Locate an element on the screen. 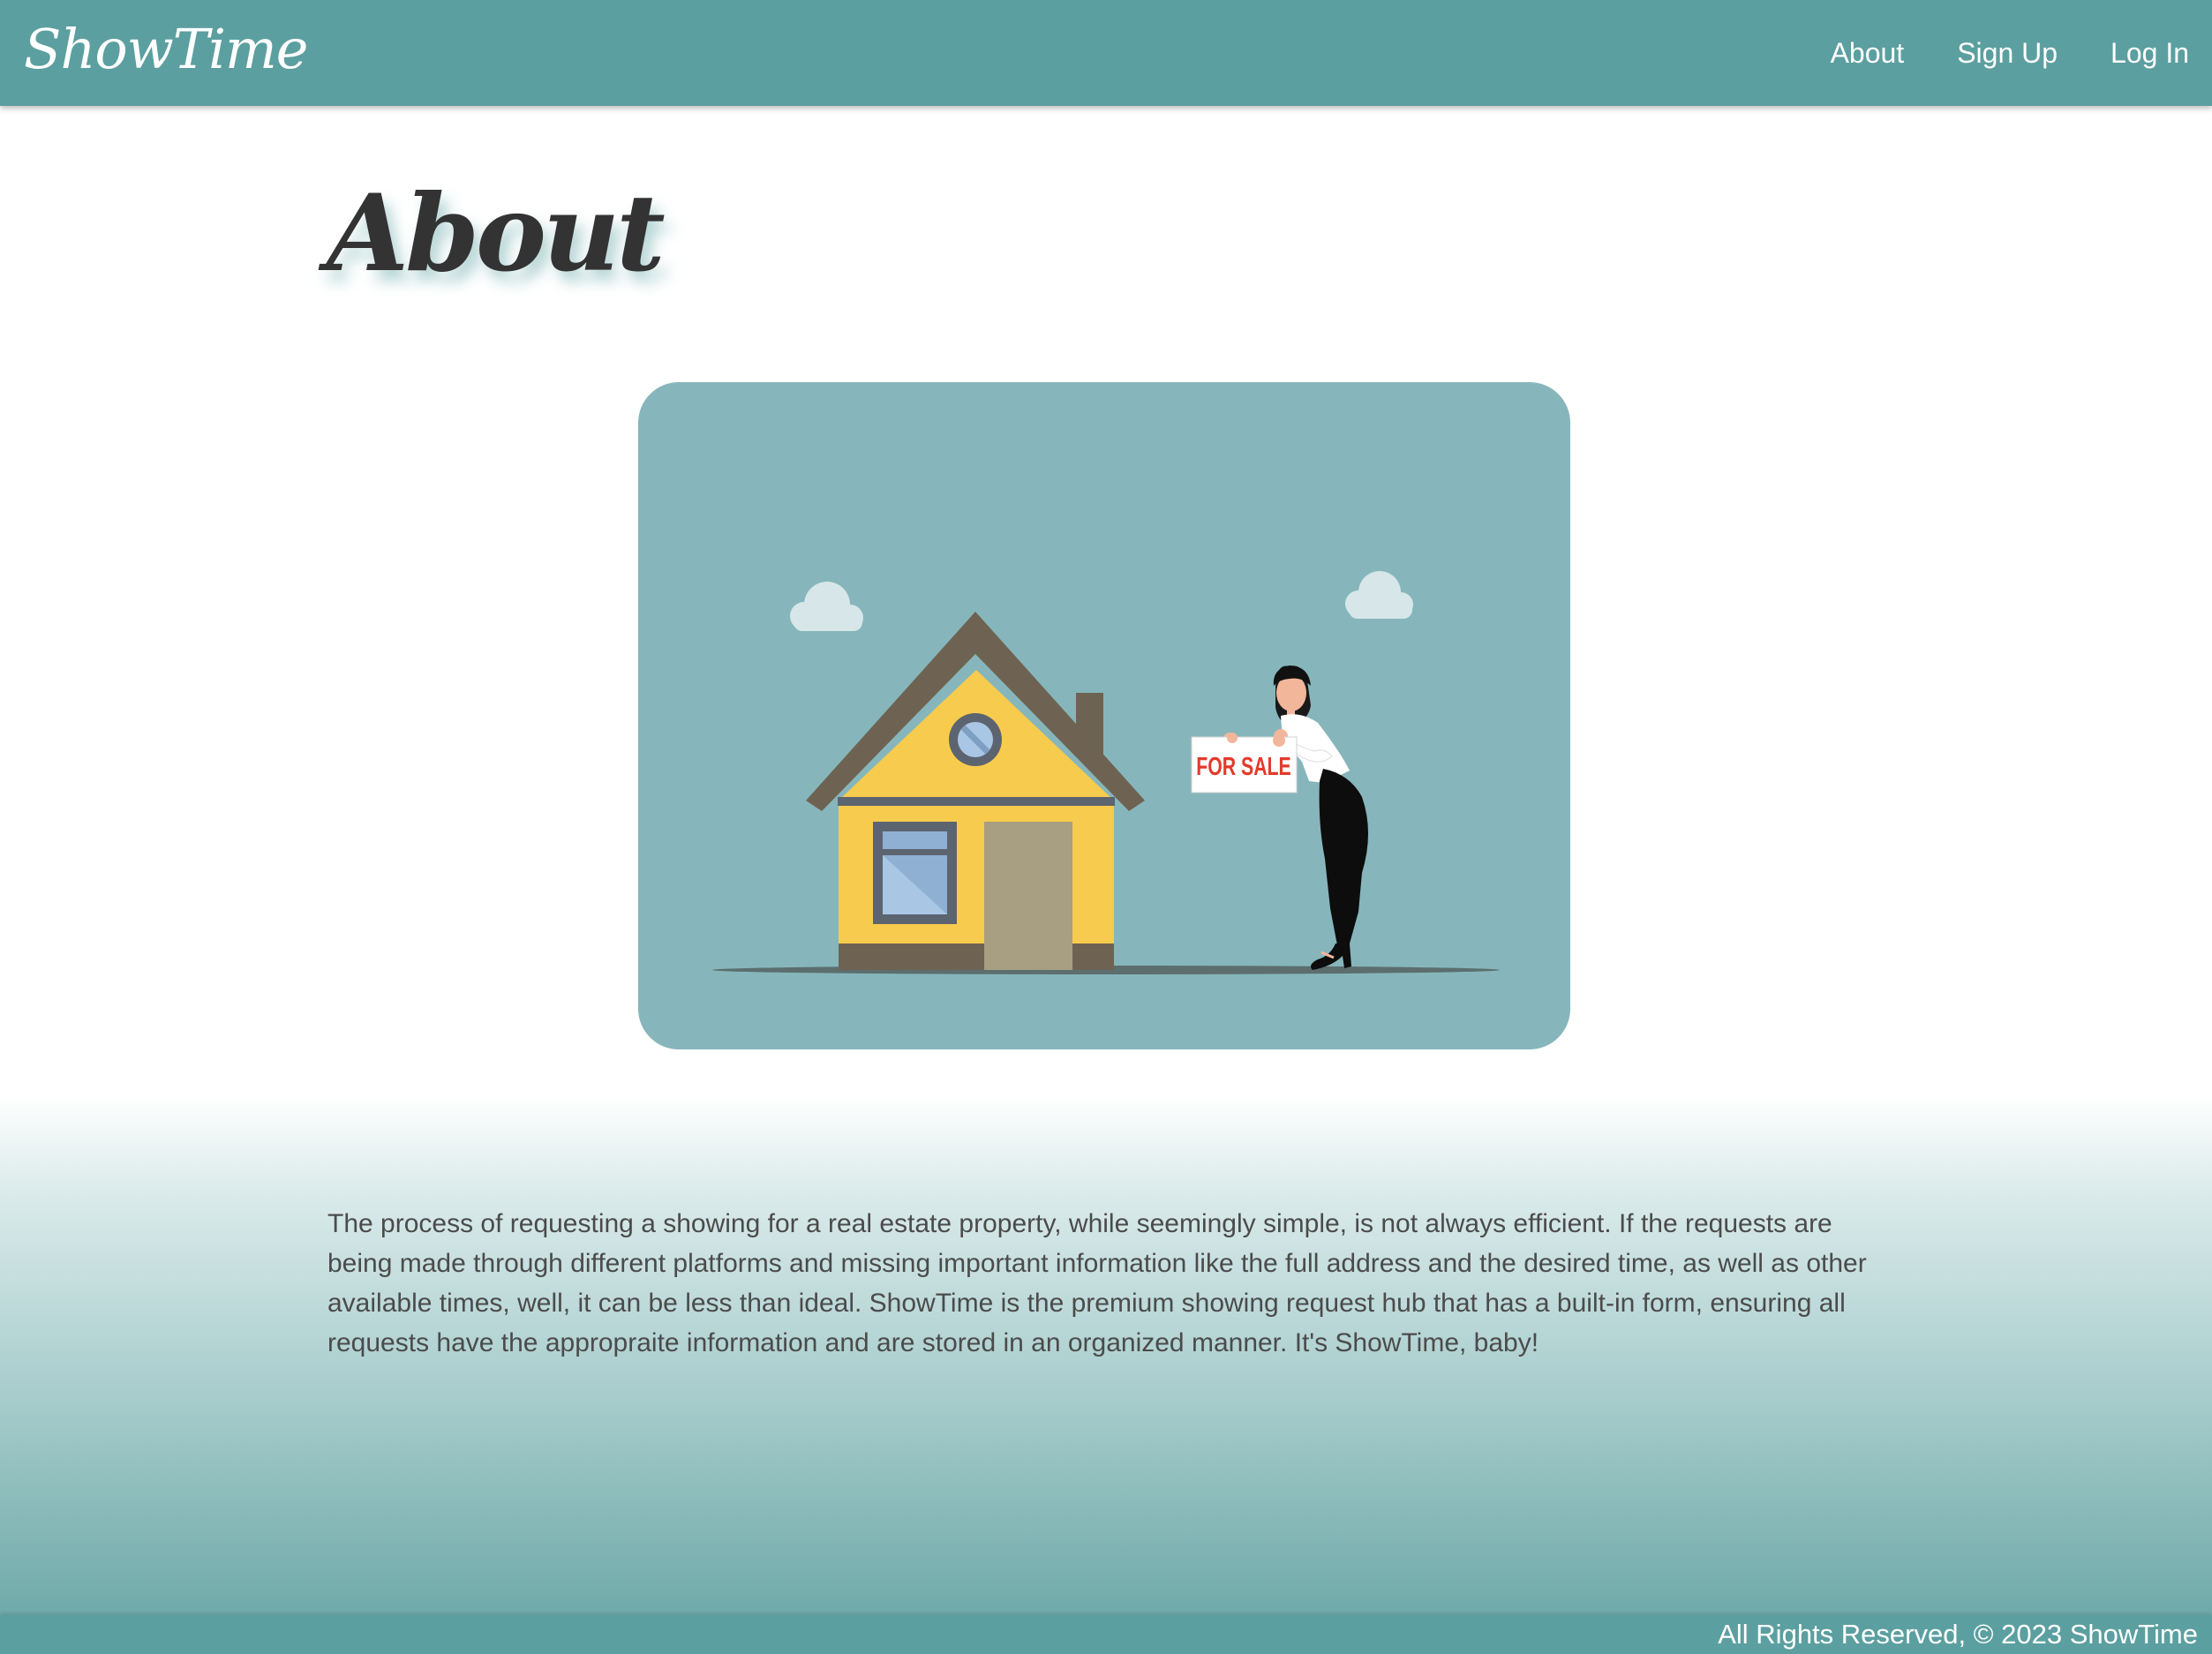 This screenshot has width=2212, height=1654. for-sale-sign: FOR SALE is located at coordinates (1244, 763).